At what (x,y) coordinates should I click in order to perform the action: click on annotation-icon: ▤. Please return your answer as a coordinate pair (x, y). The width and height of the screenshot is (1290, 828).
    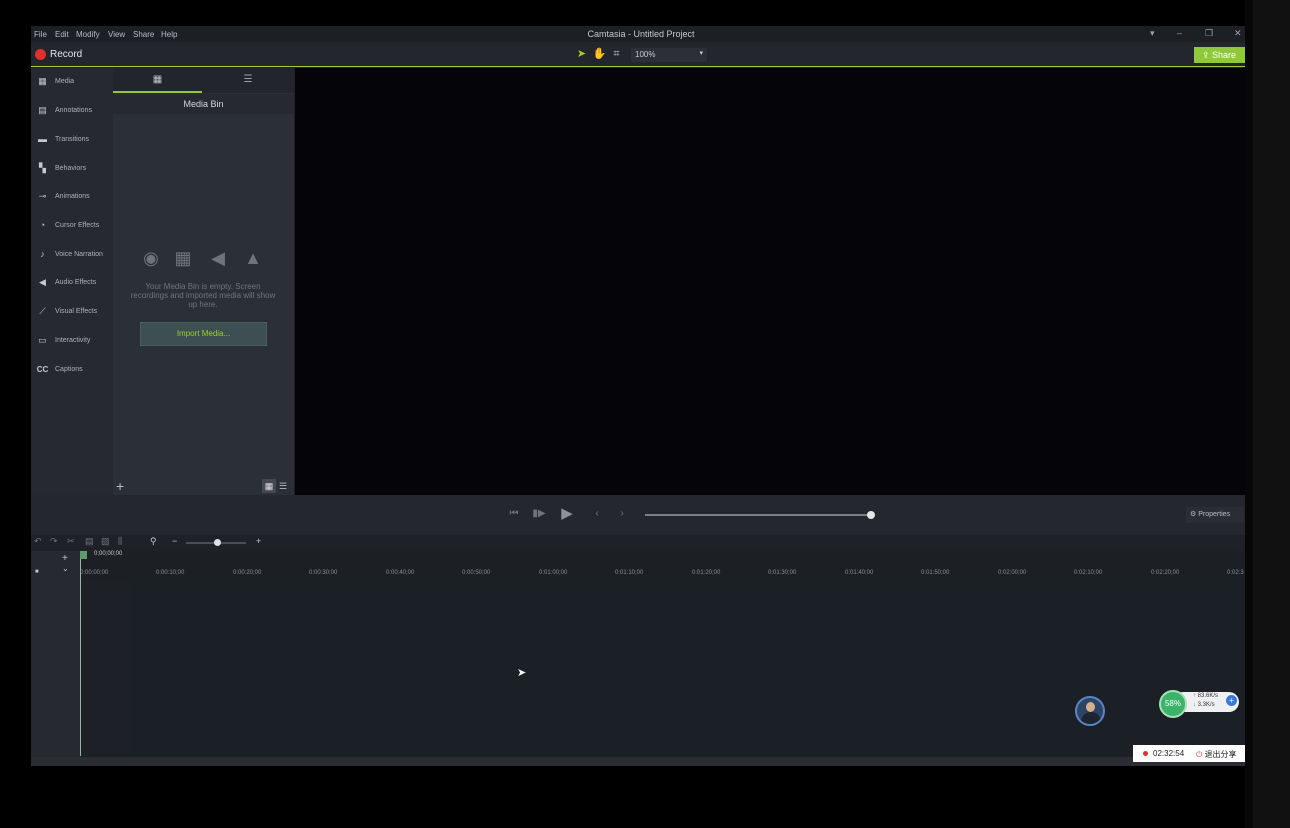
    Looking at the image, I should click on (42, 110).